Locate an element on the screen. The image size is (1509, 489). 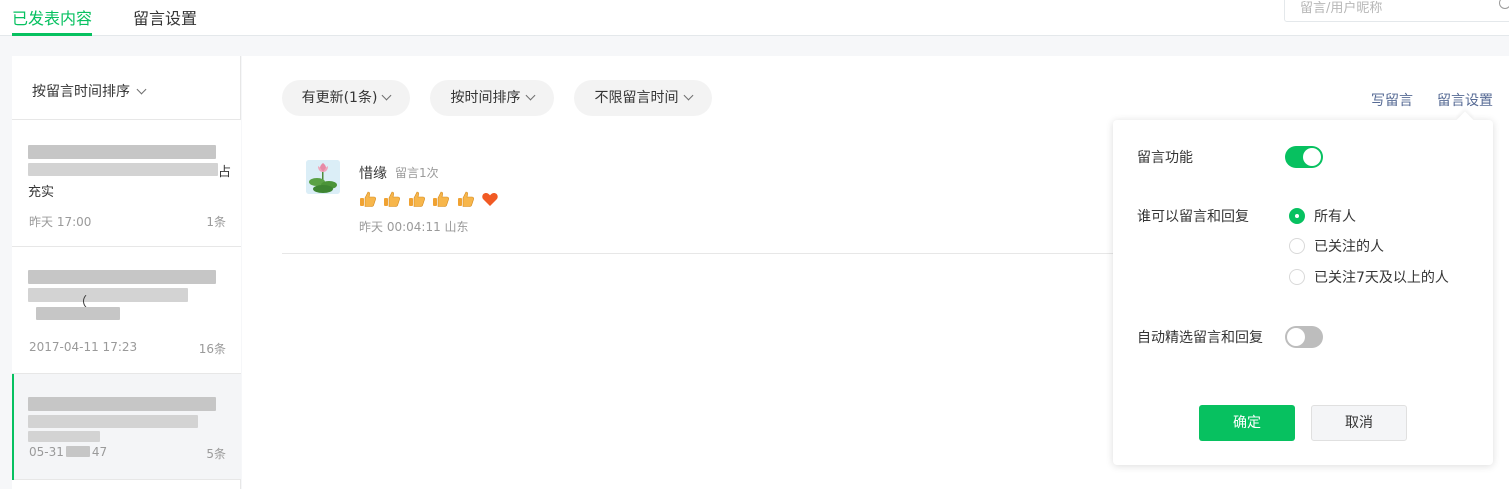
confirm-button: 确定 is located at coordinates (1247, 423).